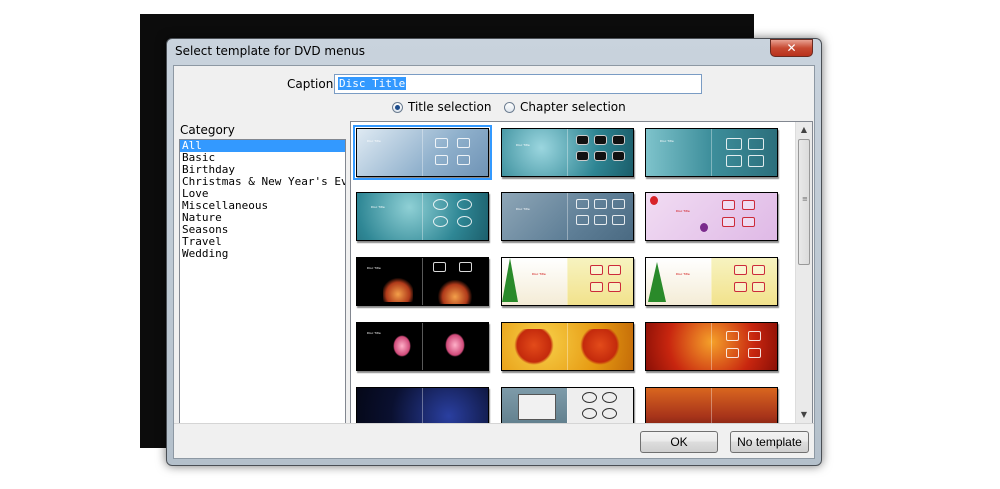 This screenshot has width=1000, height=489. What do you see at coordinates (494, 51) in the screenshot?
I see `dialog-titlebar: Select template for DVD menus ✕` at bounding box center [494, 51].